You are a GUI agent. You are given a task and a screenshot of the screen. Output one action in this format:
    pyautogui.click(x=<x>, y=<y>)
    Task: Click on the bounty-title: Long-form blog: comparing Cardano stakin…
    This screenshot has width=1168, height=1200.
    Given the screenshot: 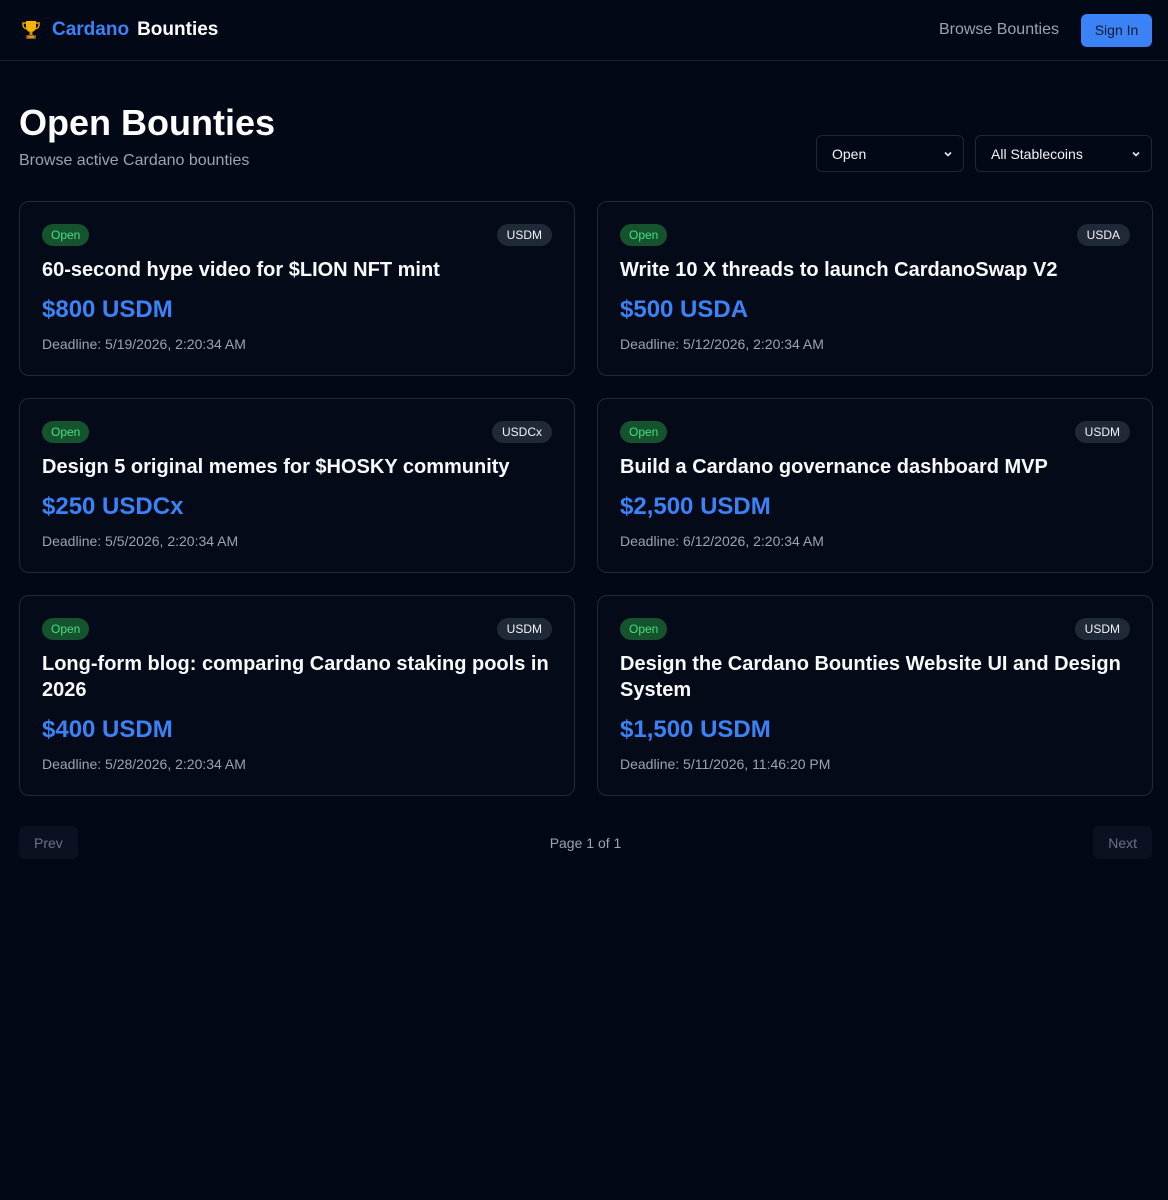 What is the action you would take?
    pyautogui.click(x=295, y=677)
    